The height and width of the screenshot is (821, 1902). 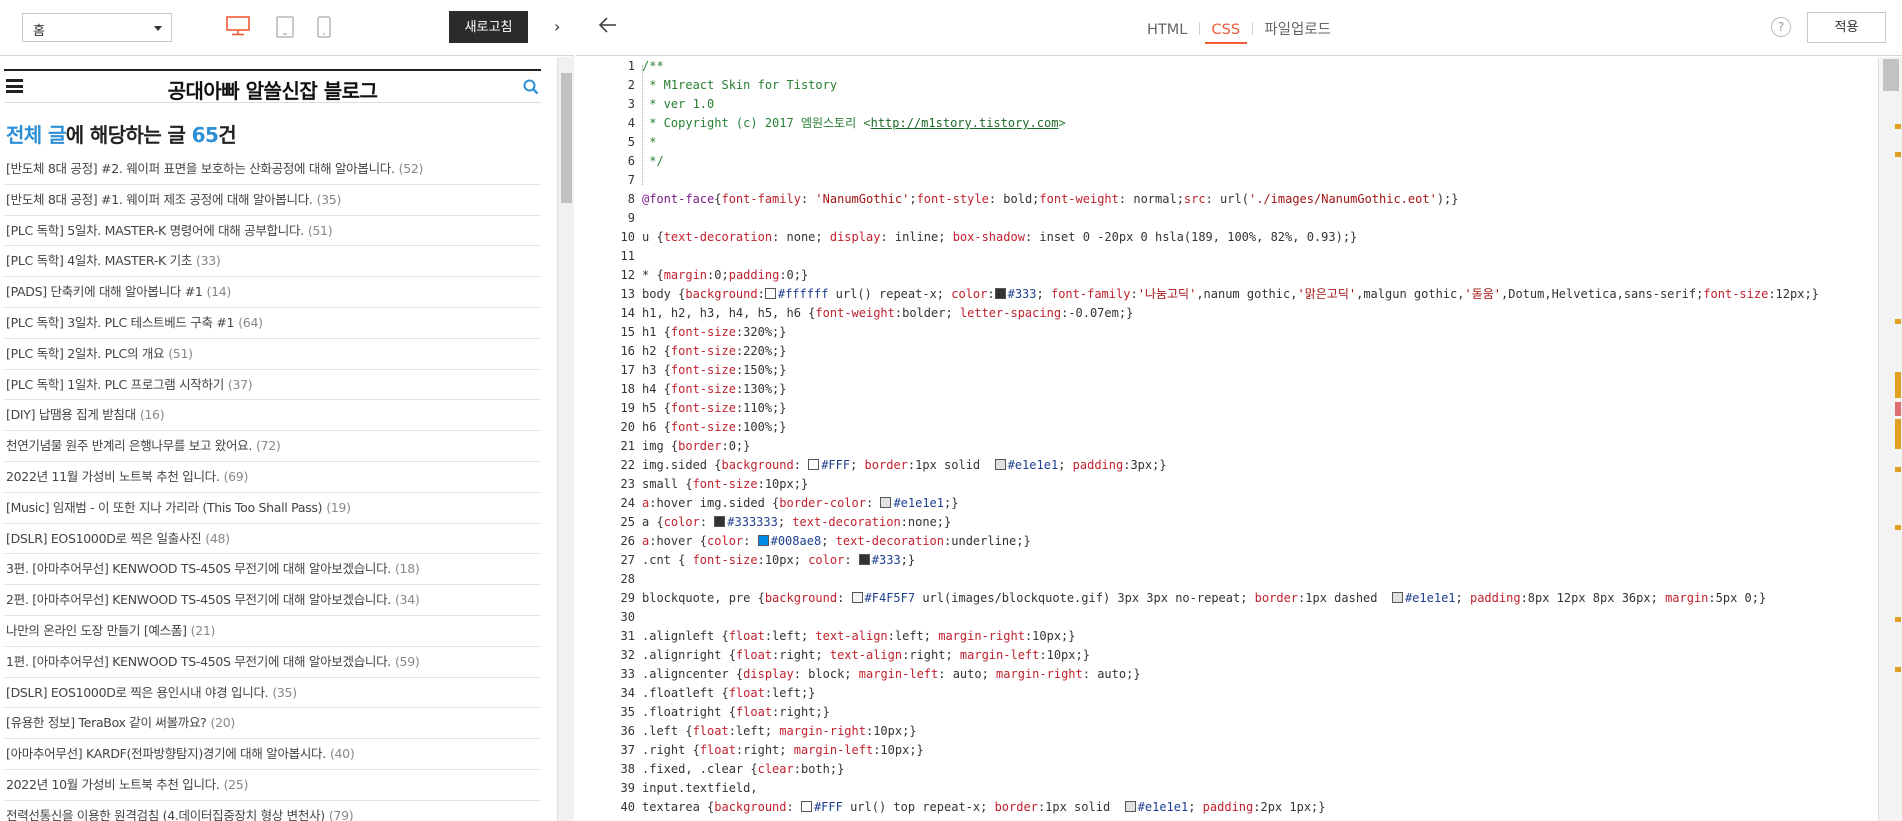 I want to click on pc-icon, so click(x=238, y=28).